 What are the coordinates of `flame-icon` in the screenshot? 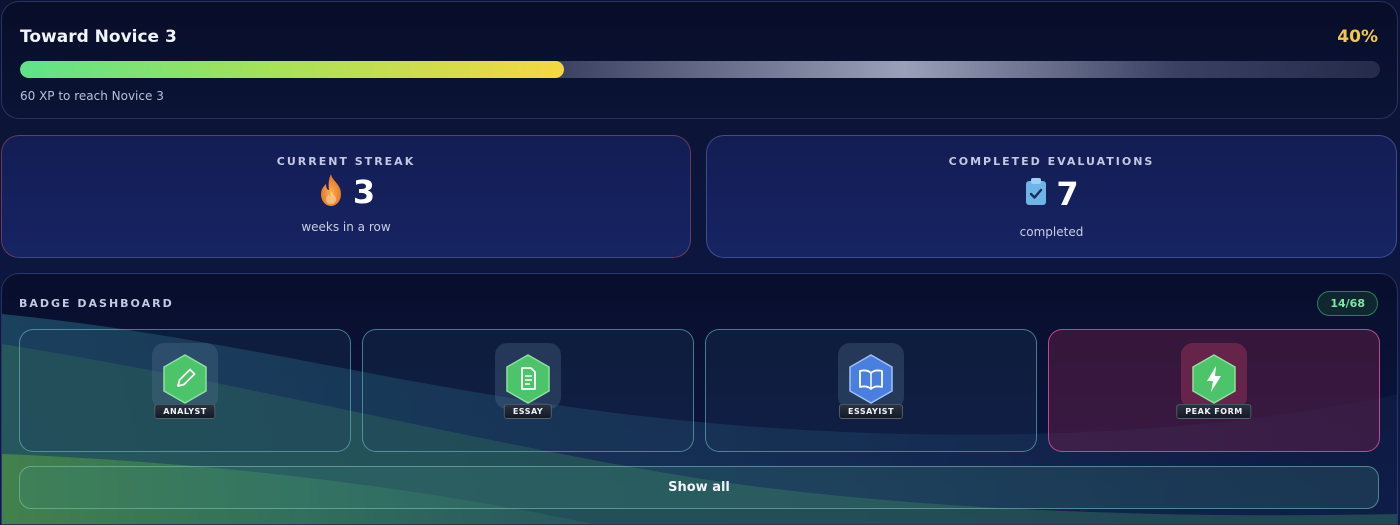 It's located at (331, 192).